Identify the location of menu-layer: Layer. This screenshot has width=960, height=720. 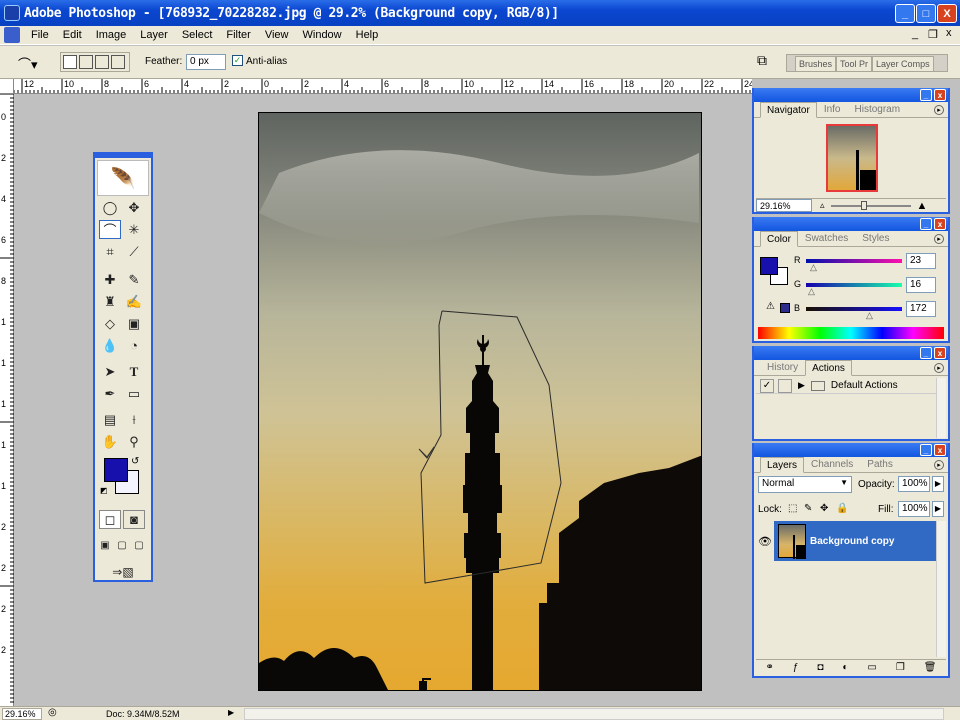
(154, 35).